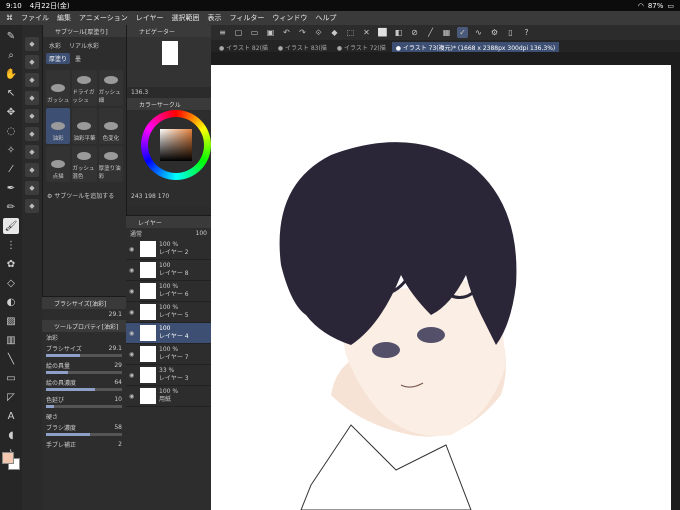 The height and width of the screenshot is (510, 680). Describe the element at coordinates (11, 397) in the screenshot. I see `ruler-tool-icon: ◸` at that location.